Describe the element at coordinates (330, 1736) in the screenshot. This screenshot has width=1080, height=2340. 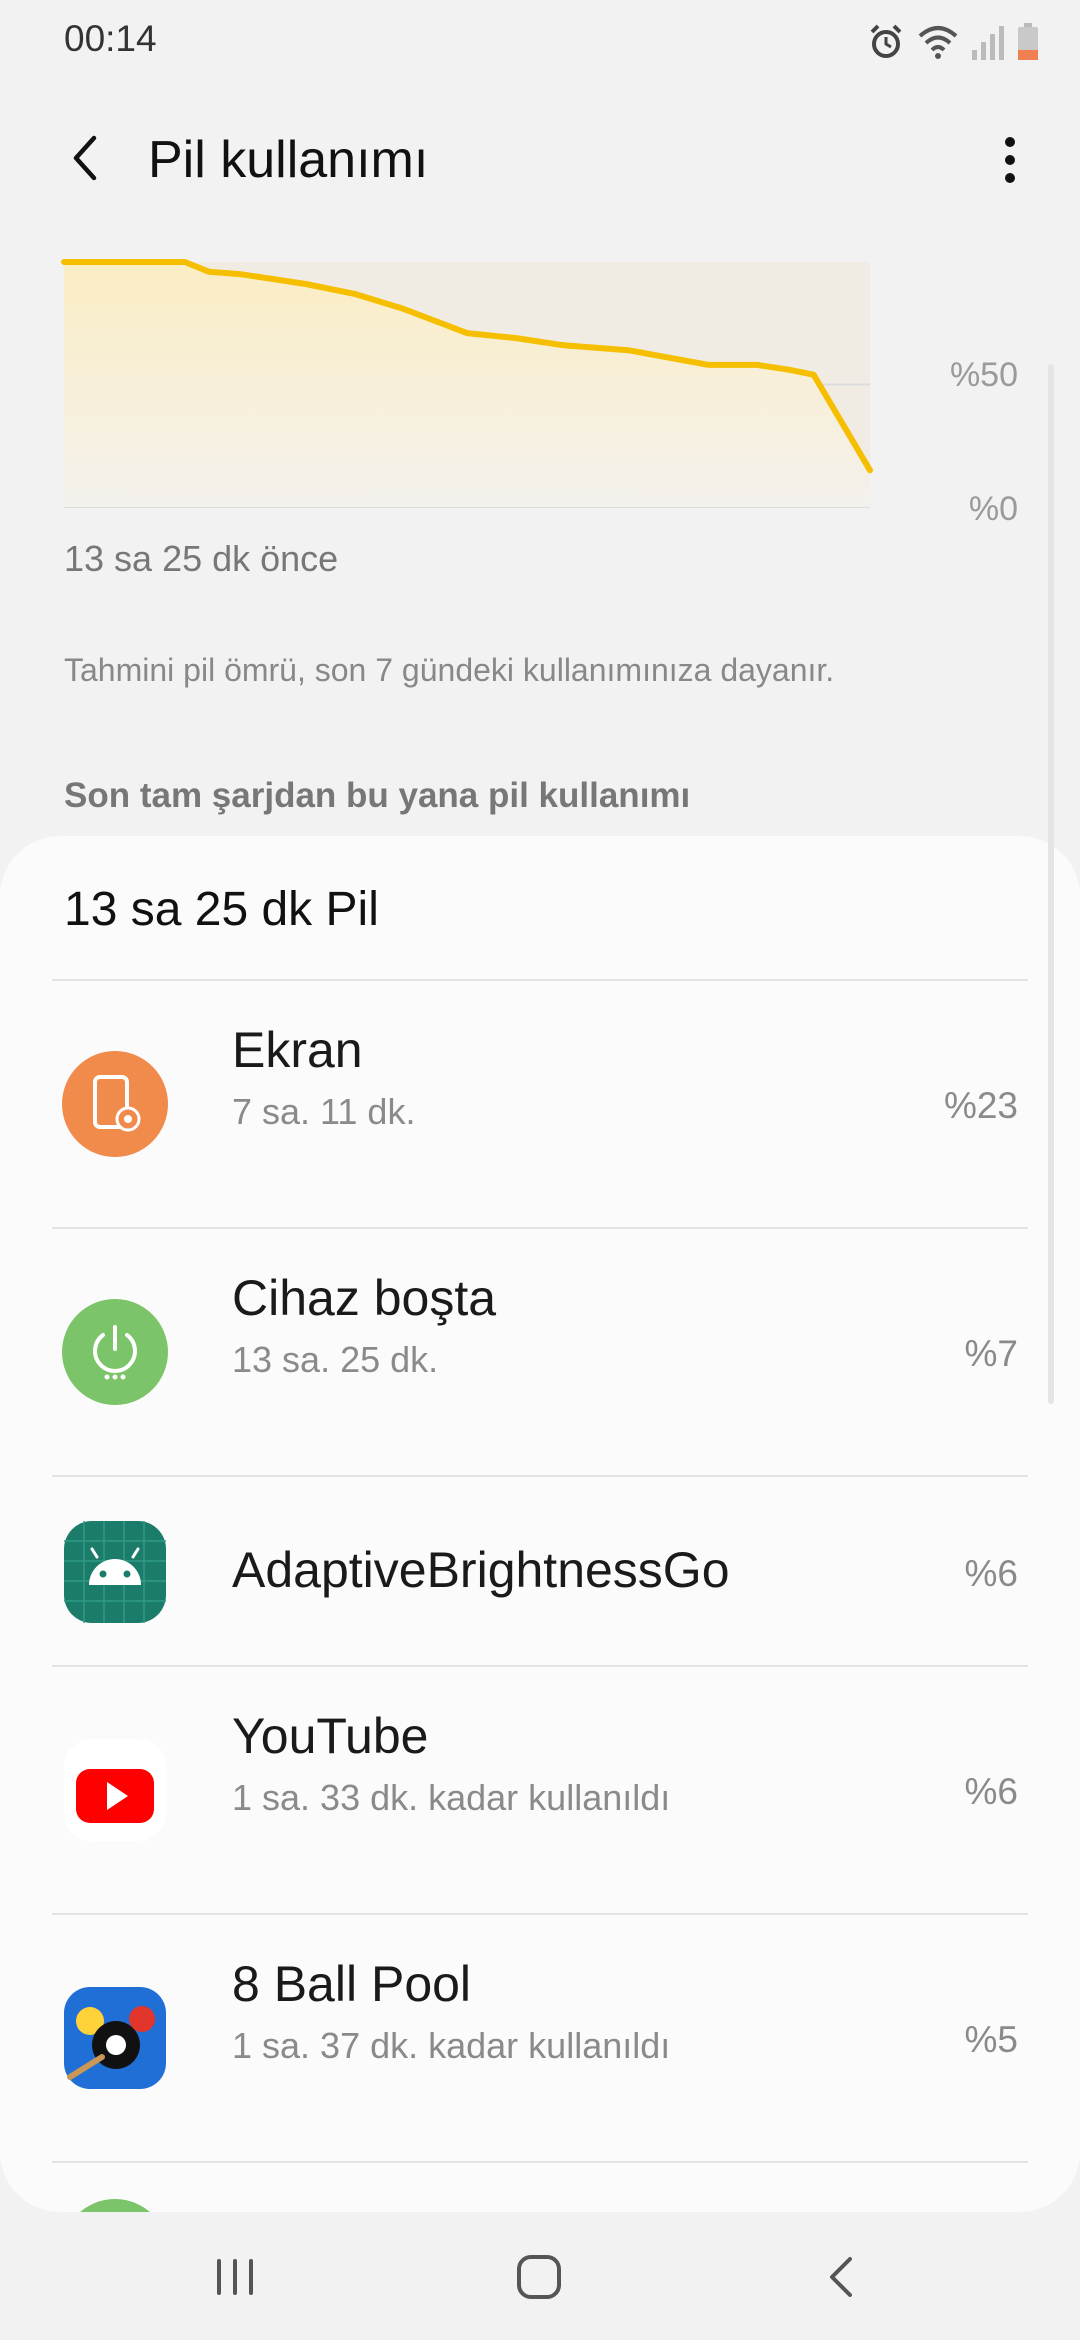
I see `usage-item-name: YouTube` at that location.